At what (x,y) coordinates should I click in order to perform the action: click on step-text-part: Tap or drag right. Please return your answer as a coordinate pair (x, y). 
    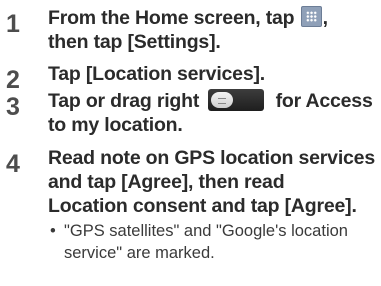
    Looking at the image, I should click on (126, 101).